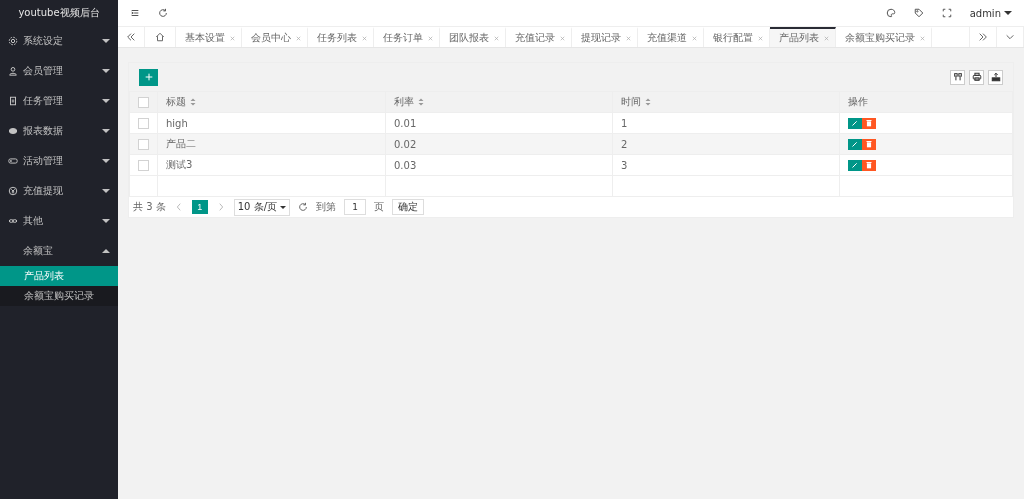  I want to click on sidebar-subitem: 产品列表, so click(59, 276).